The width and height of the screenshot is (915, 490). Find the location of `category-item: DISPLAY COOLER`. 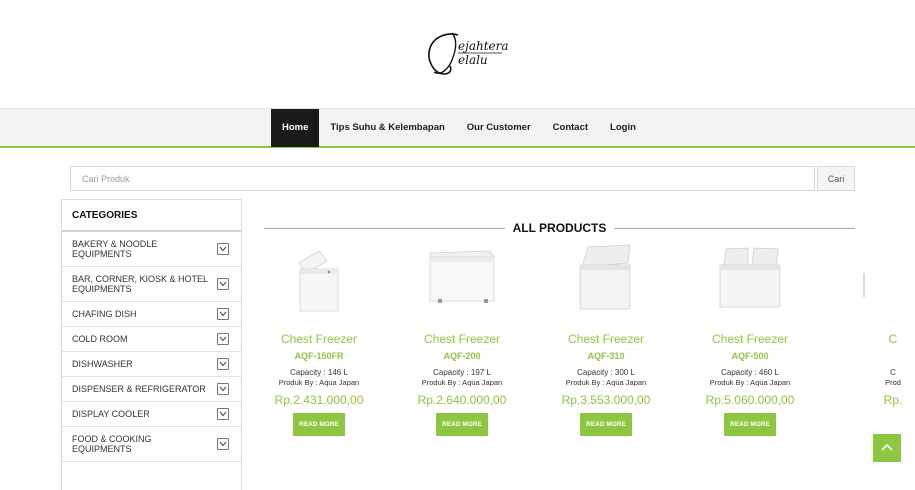

category-item: DISPLAY COOLER is located at coordinates (151, 414).